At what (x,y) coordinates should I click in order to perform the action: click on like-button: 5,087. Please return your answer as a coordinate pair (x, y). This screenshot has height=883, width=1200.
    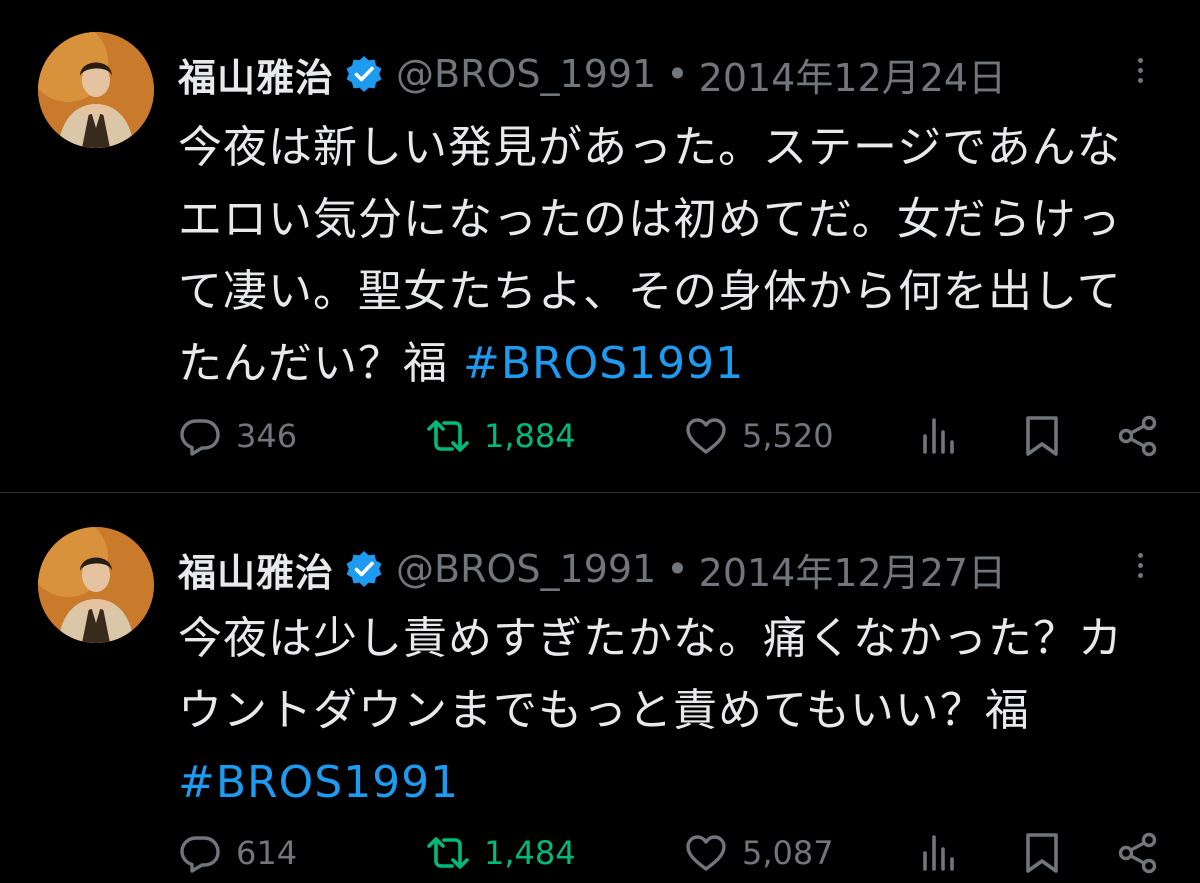
    Looking at the image, I should click on (759, 853).